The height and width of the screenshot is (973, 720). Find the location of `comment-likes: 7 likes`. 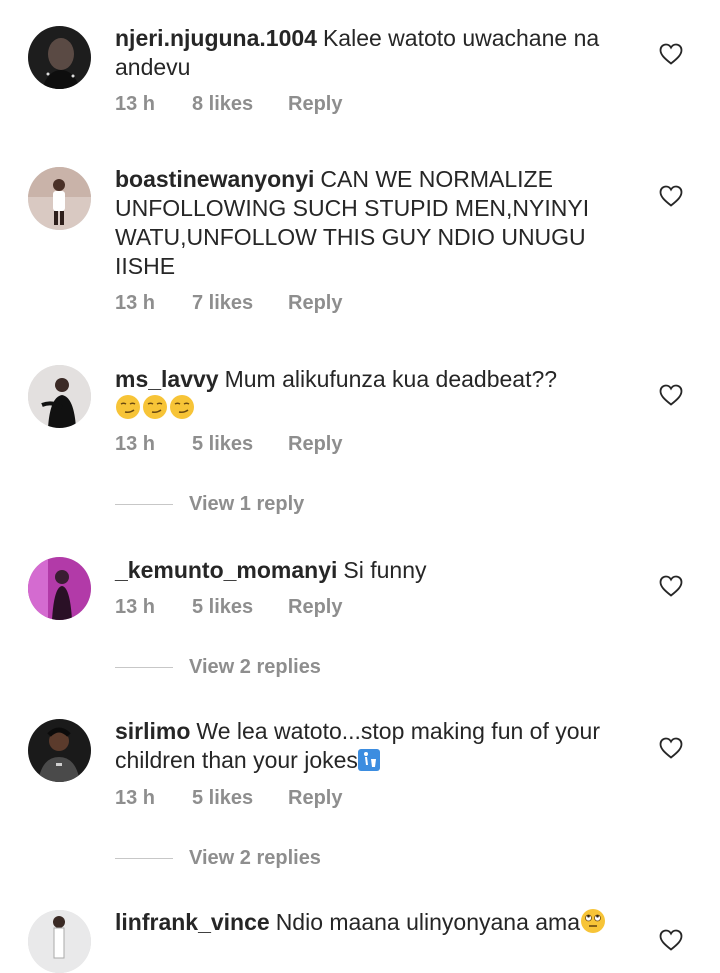

comment-likes: 7 likes is located at coordinates (240, 303).